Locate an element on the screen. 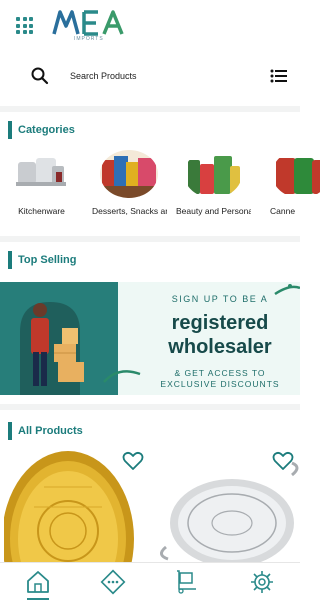 This screenshot has height=602, width=320. banner-line4: & GET ACCESS TO EXCLUSIVE DISCOUNTS is located at coordinates (220, 379).